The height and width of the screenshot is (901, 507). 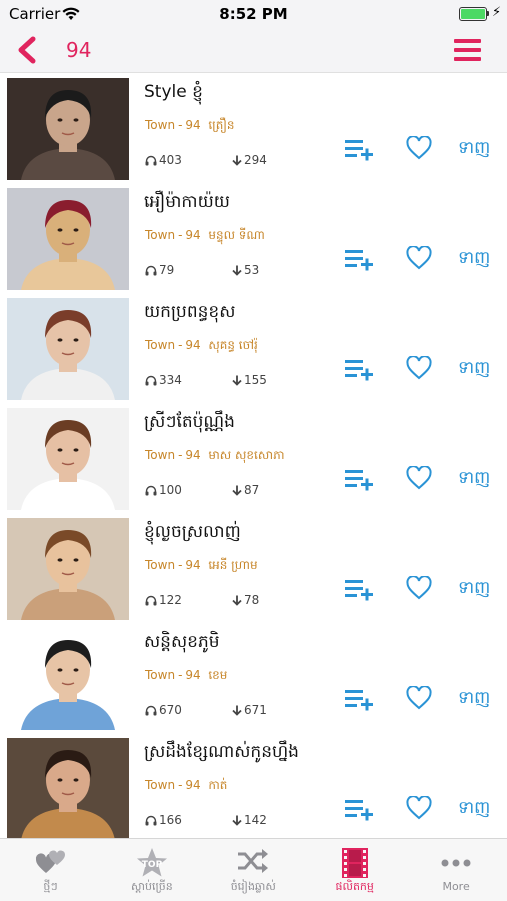 I want to click on artist-name: អេនី ហ្រាម, so click(x=233, y=565).